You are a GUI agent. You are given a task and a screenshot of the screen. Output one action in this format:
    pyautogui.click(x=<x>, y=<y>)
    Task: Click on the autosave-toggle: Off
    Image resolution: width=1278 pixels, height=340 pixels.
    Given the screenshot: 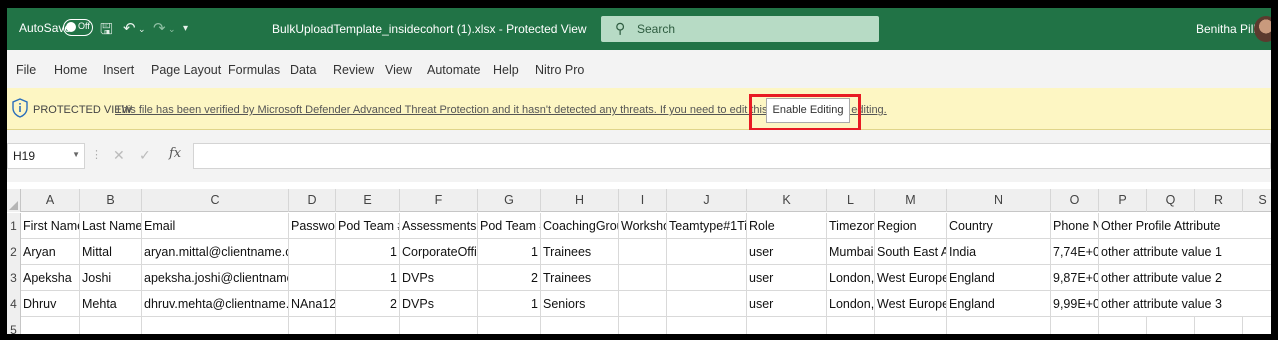 What is the action you would take?
    pyautogui.click(x=78, y=27)
    